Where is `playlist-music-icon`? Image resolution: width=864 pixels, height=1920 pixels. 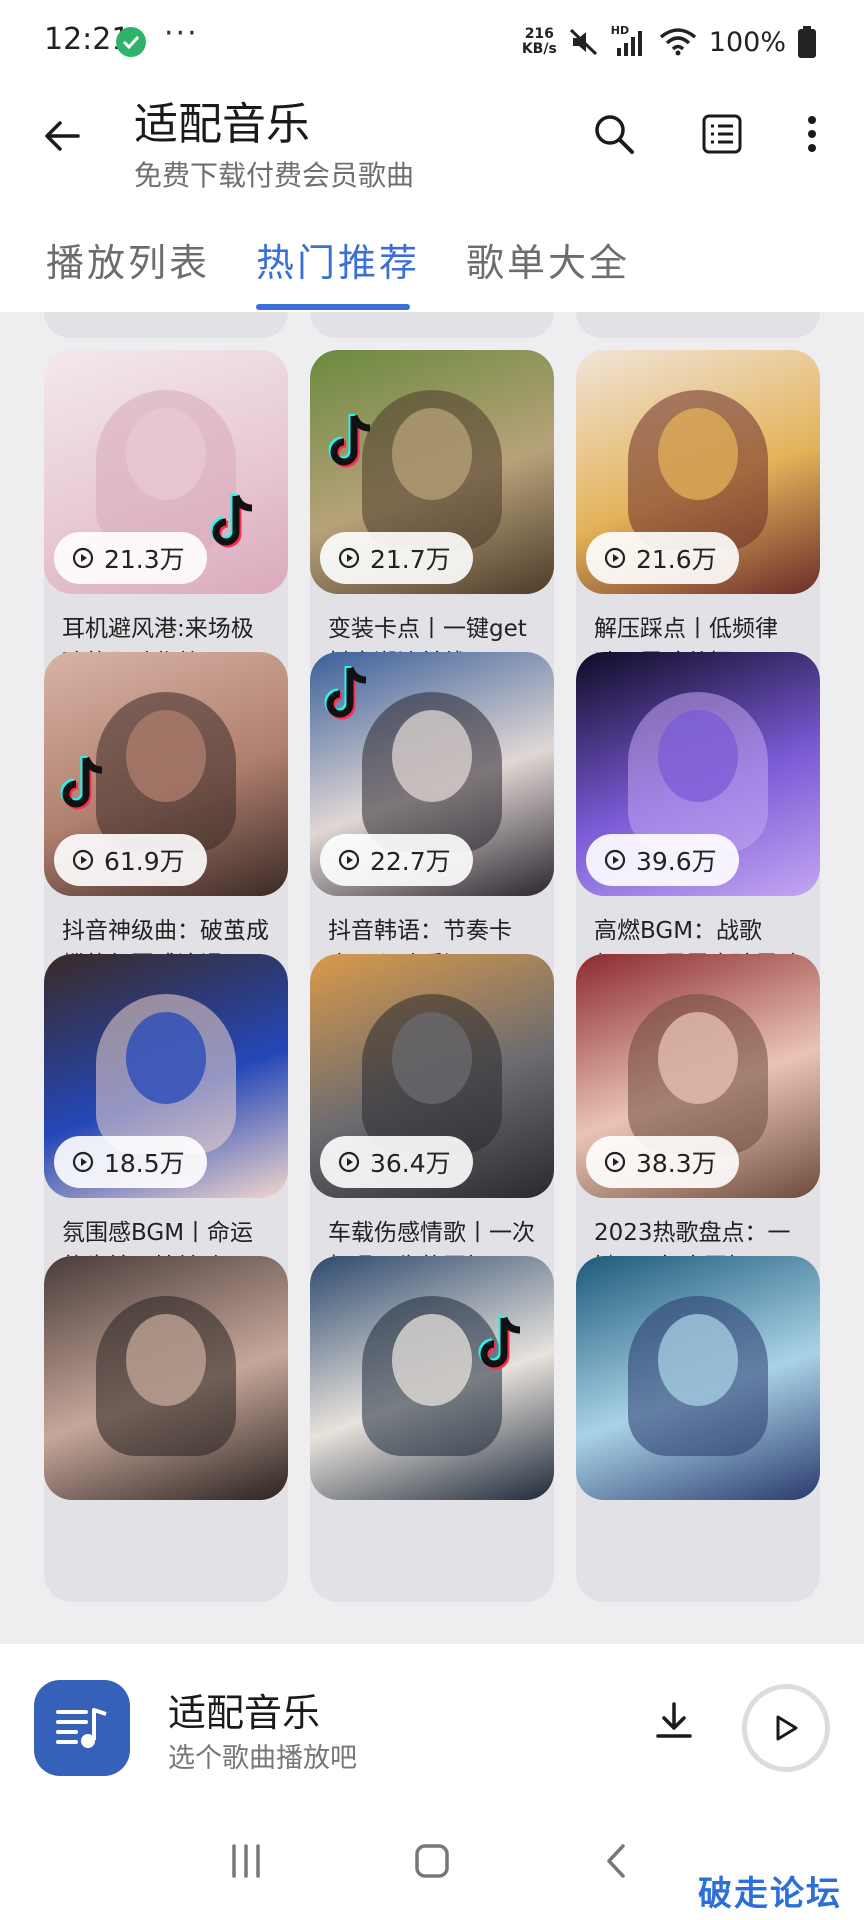
playlist-music-icon is located at coordinates (81, 1728).